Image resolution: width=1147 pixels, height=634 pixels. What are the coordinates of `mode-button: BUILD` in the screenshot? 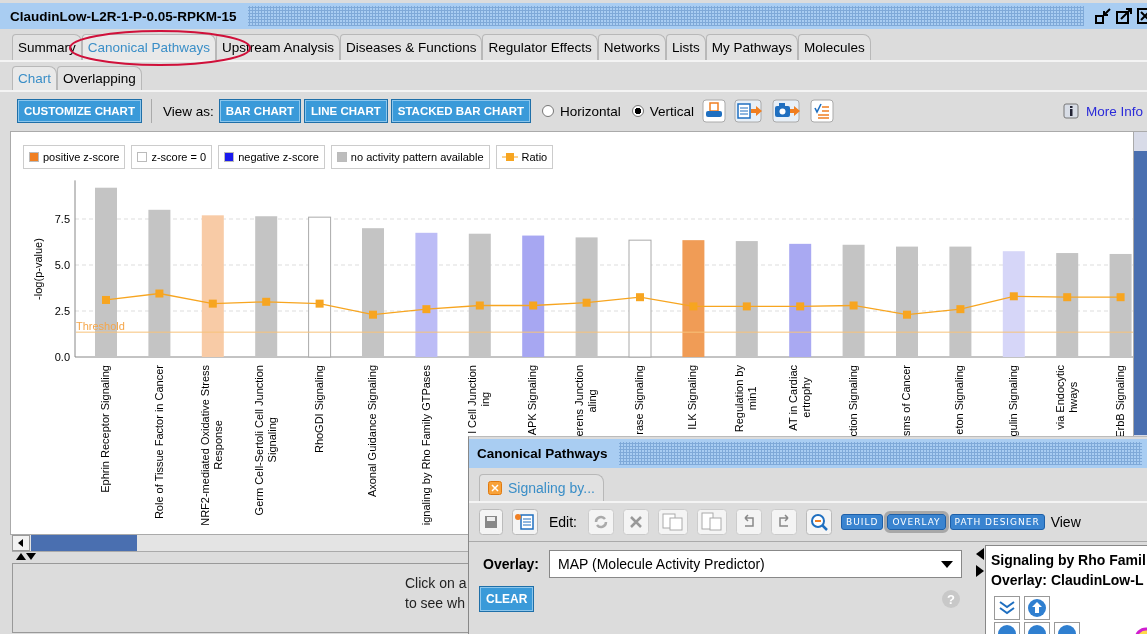 It's located at (862, 522).